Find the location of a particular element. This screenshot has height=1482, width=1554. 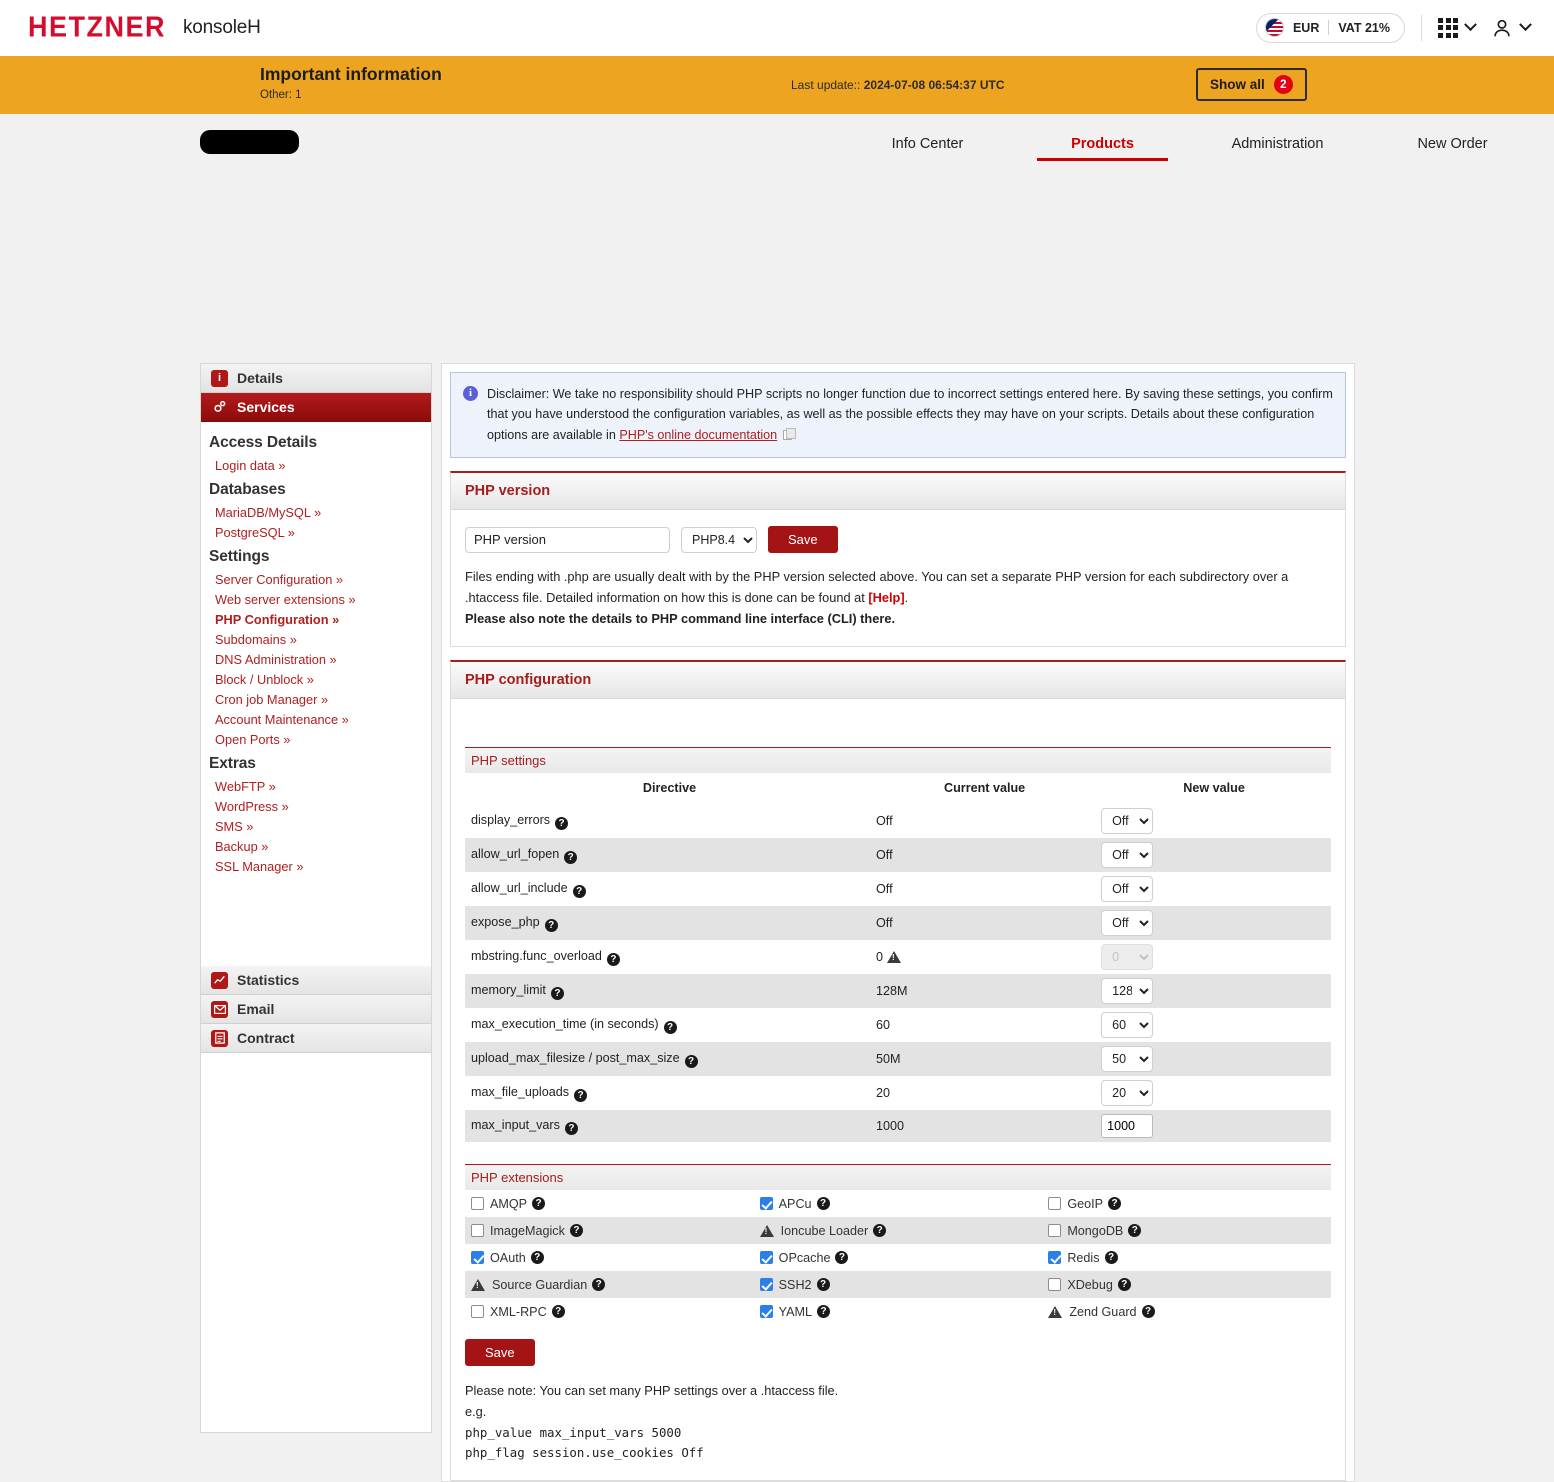

extension-checkbox-imagemagick is located at coordinates (477, 1231).